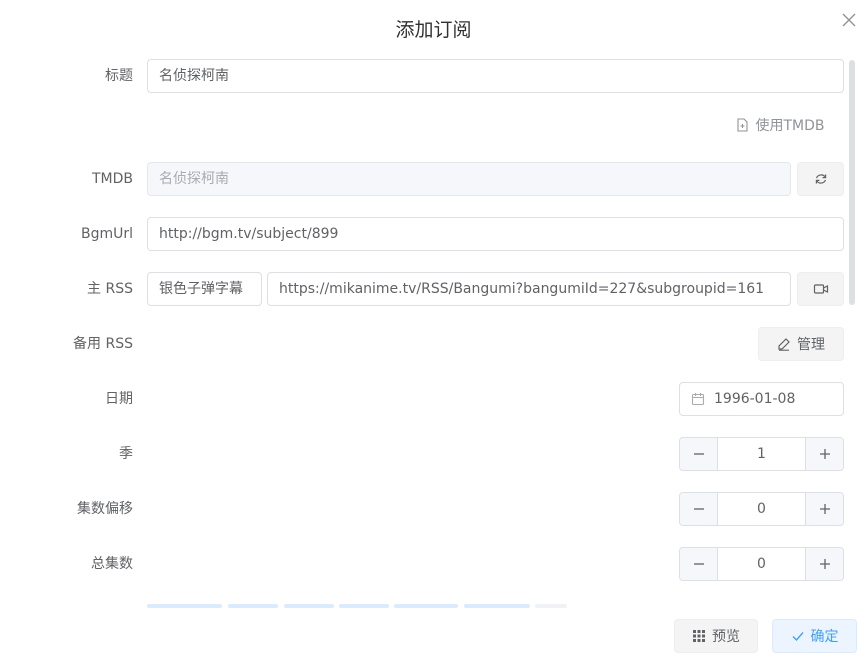 The height and width of the screenshot is (671, 867). Describe the element at coordinates (849, 20) in the screenshot. I see `close-icon` at that location.